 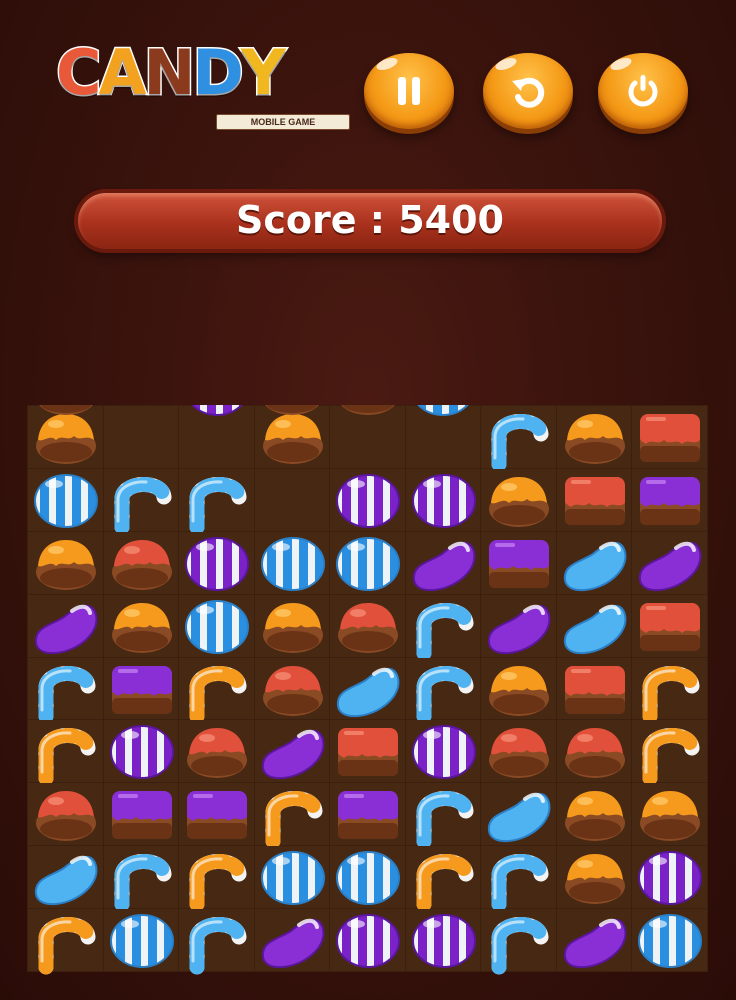 What do you see at coordinates (445, 883) in the screenshot?
I see `orange-cane-candy` at bounding box center [445, 883].